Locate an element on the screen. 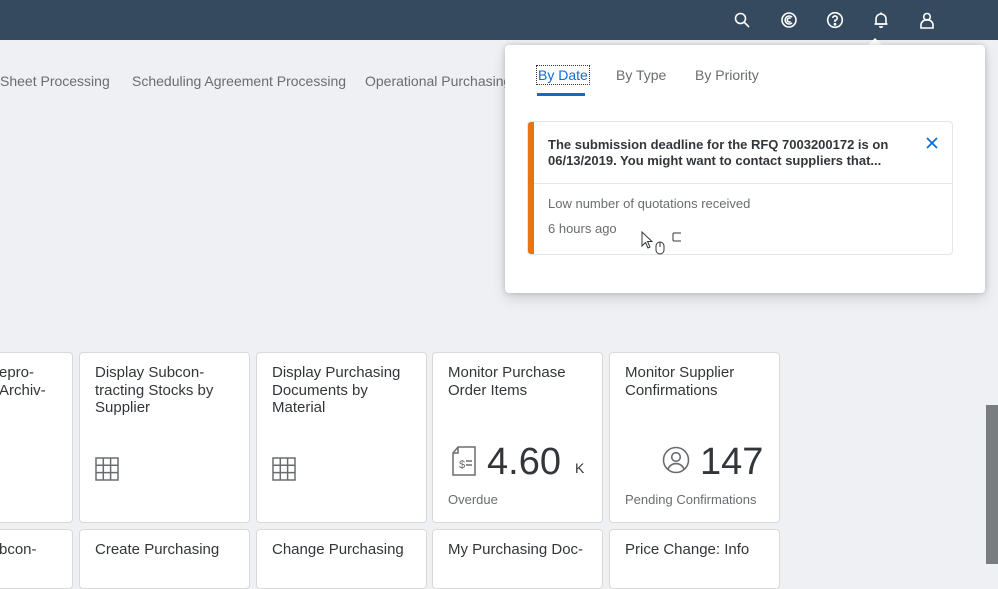  tile-change-purchasing-info-record: Change Purchasing is located at coordinates (341, 559).